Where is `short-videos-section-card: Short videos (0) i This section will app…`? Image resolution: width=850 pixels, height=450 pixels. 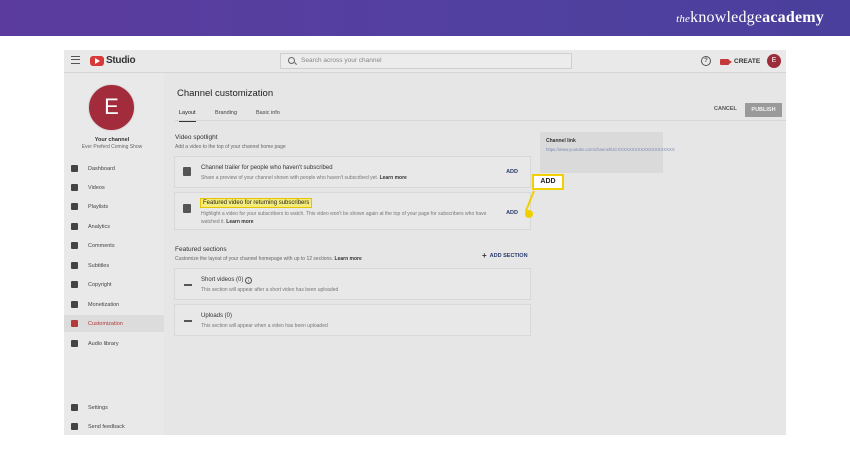 short-videos-section-card: Short videos (0) i This section will app… is located at coordinates (352, 284).